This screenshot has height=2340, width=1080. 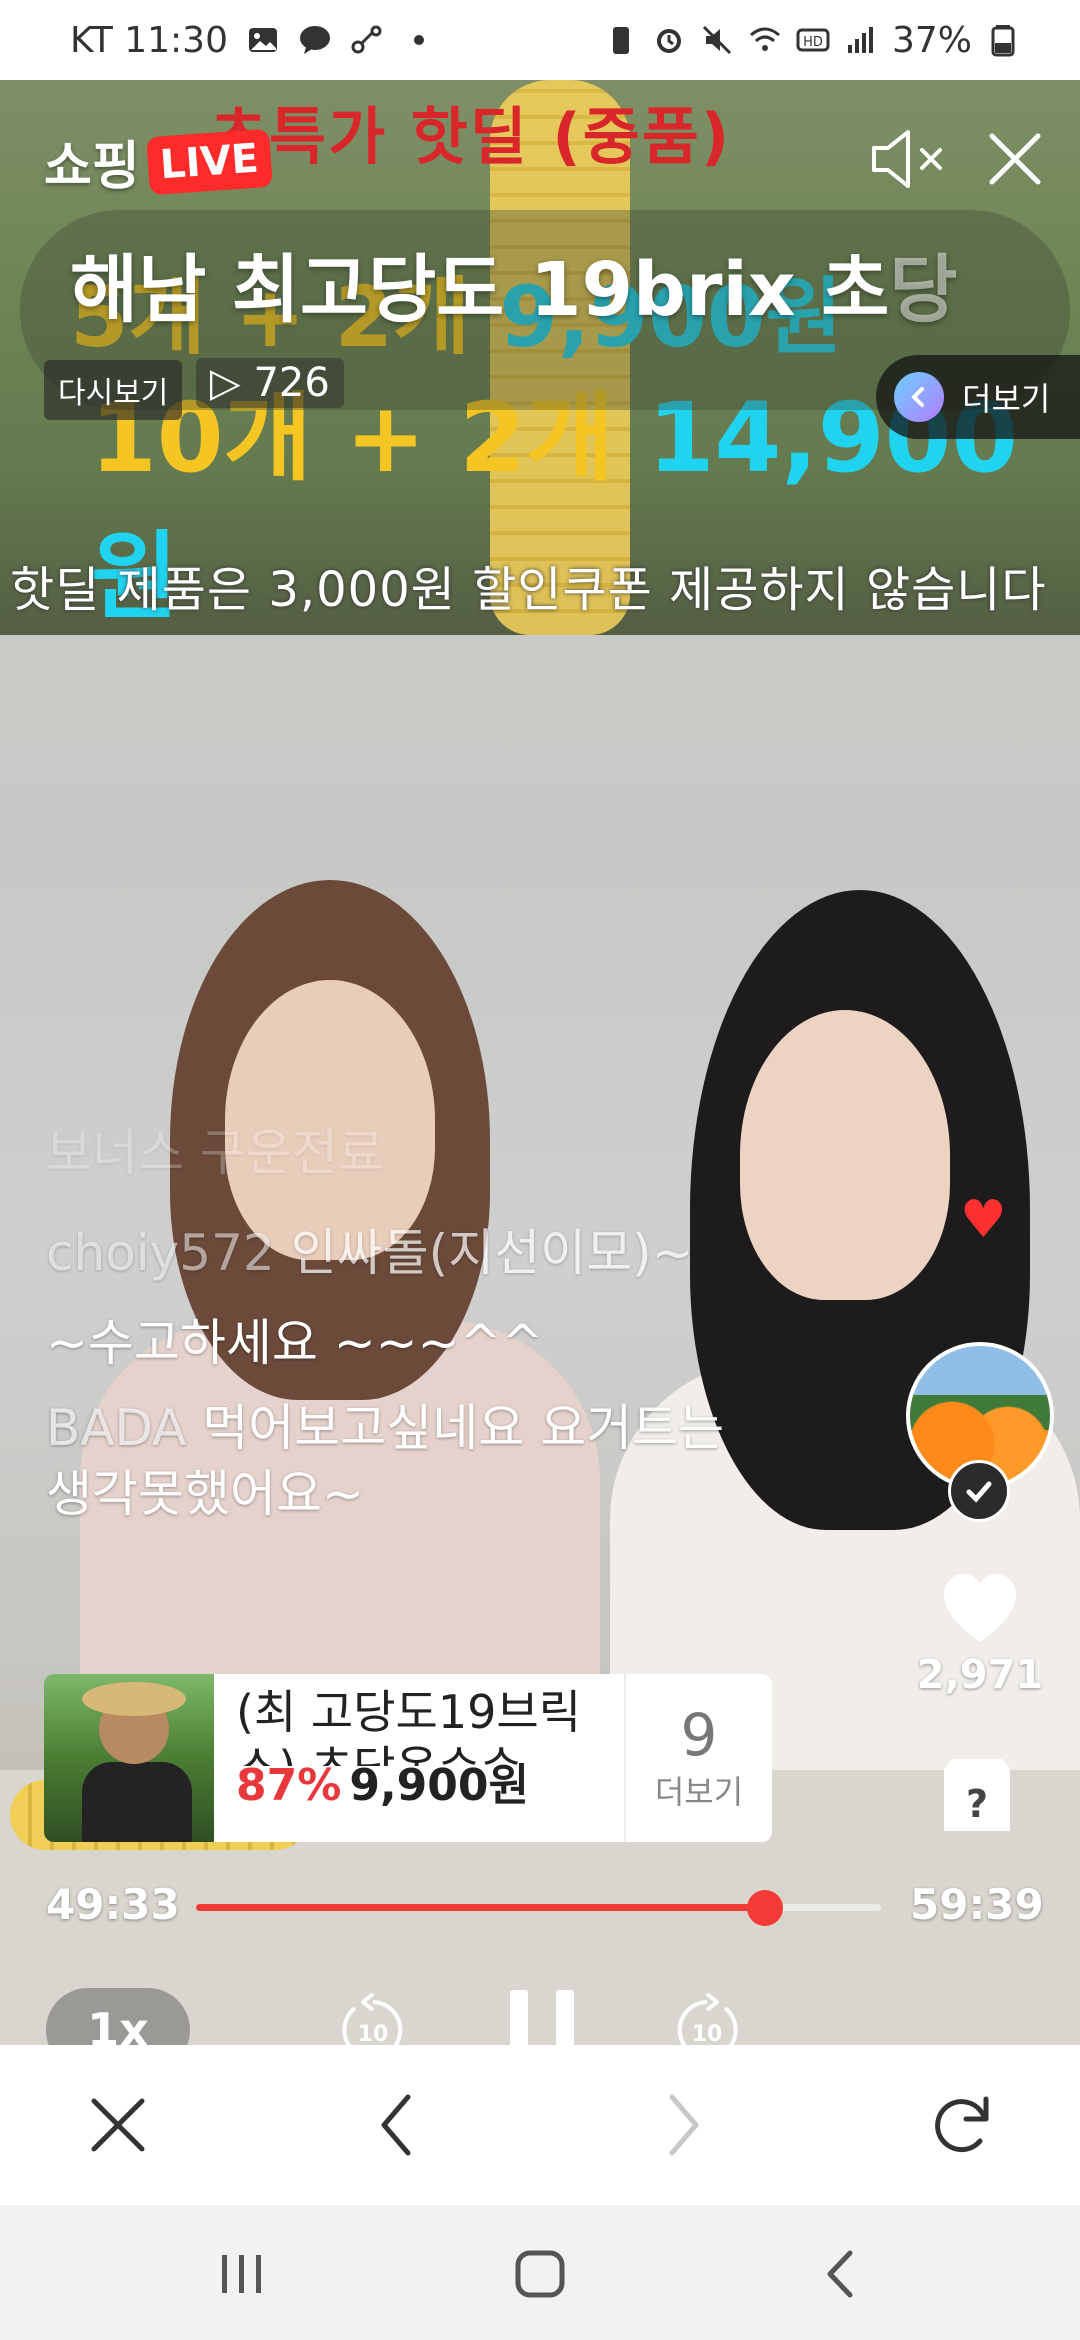 I want to click on product-count: 9, so click(x=699, y=1735).